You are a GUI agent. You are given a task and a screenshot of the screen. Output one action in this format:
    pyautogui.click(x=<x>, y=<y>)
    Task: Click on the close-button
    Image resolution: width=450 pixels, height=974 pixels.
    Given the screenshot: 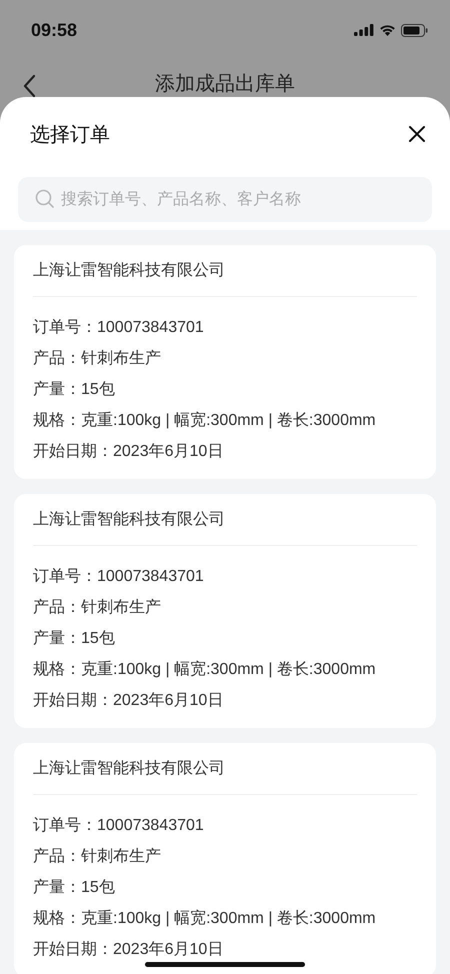 What is the action you would take?
    pyautogui.click(x=417, y=134)
    